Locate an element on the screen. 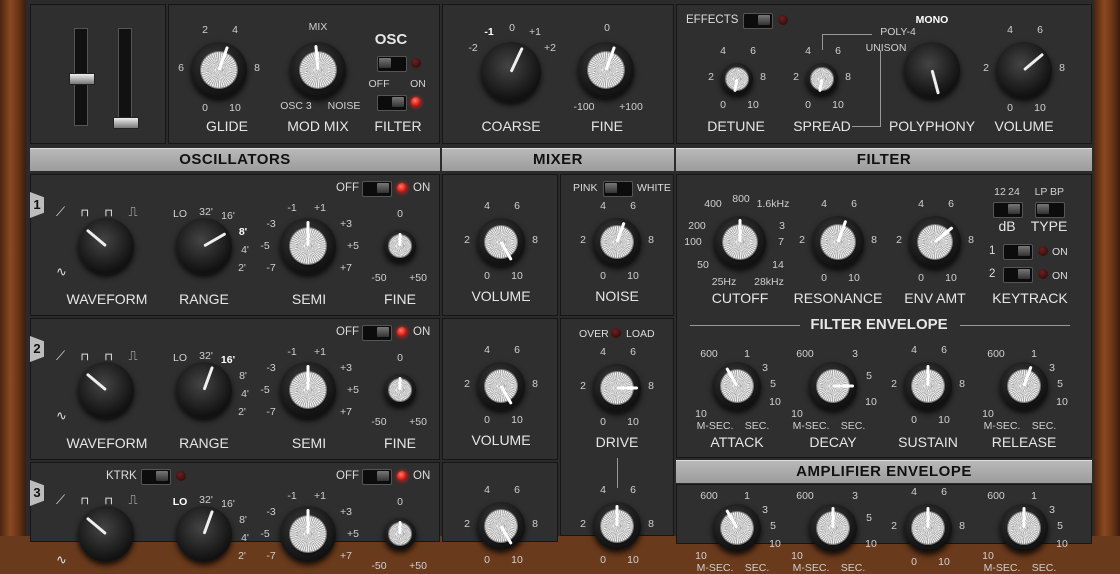 The image size is (1120, 574). mixer-vol2-knob is located at coordinates (501, 386).